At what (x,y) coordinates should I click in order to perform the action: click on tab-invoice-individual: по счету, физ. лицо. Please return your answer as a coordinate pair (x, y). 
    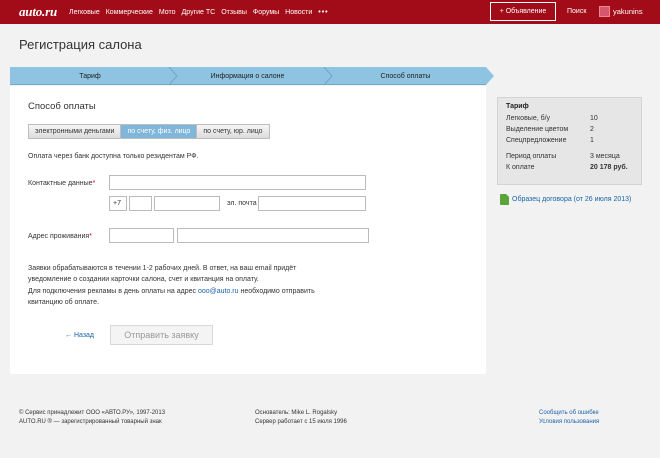
    Looking at the image, I should click on (159, 131).